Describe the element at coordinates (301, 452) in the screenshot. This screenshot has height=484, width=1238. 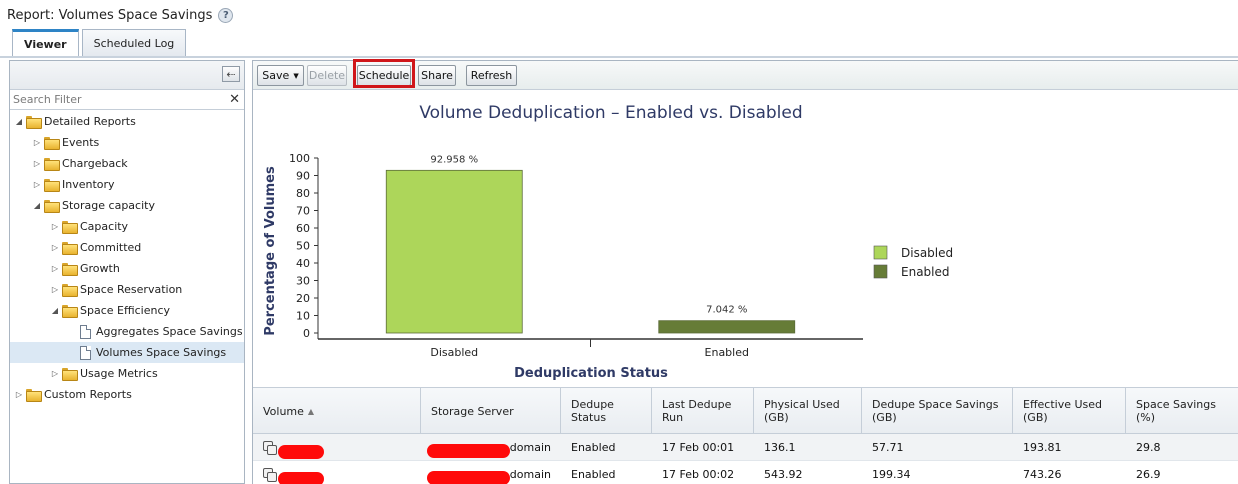
I see `redacted-volume-name` at that location.